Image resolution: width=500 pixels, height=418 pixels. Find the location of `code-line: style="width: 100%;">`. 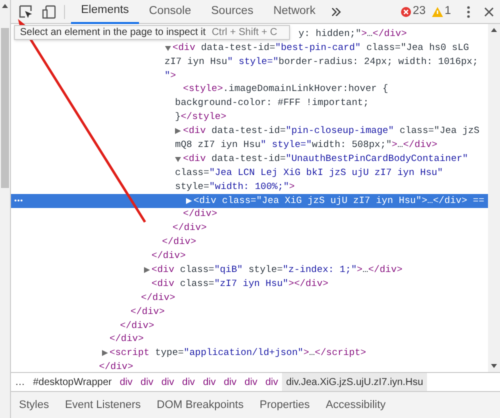

code-line: style="width: 100%;"> is located at coordinates (235, 187).